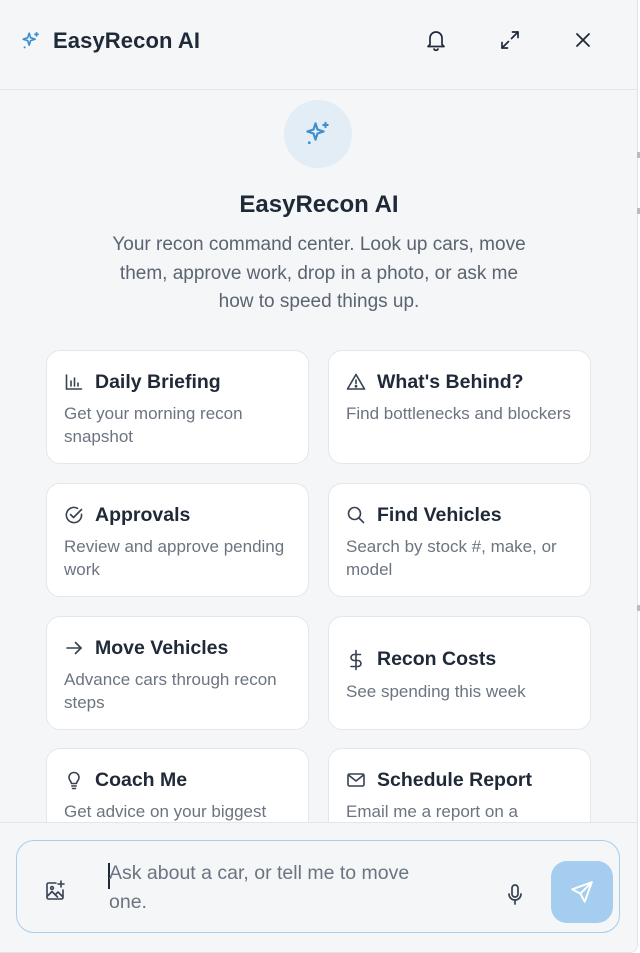 Image resolution: width=640 pixels, height=953 pixels. What do you see at coordinates (74, 515) in the screenshot?
I see `check-circle-icon` at bounding box center [74, 515].